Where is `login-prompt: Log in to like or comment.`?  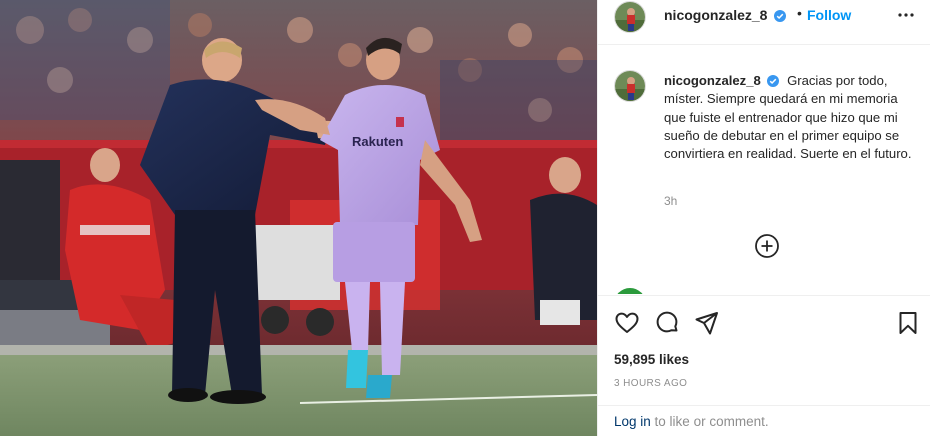 login-prompt: Log in to like or comment. is located at coordinates (764, 420).